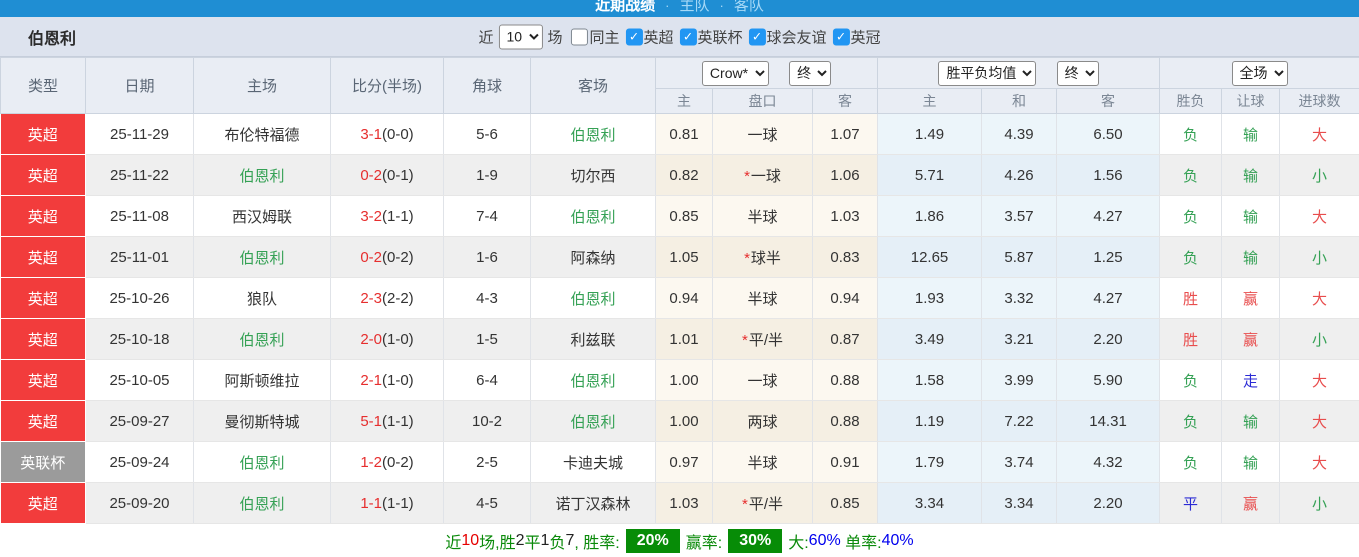 Image resolution: width=1359 pixels, height=557 pixels. Describe the element at coordinates (487, 298) in the screenshot. I see `corner-cell: 4-3` at that location.